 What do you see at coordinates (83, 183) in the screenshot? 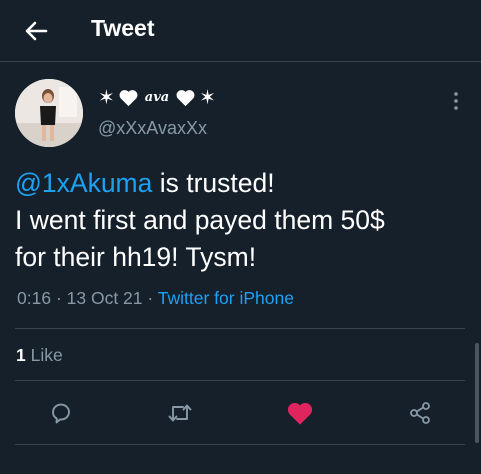
I see `mention-link: @1xAkuma` at bounding box center [83, 183].